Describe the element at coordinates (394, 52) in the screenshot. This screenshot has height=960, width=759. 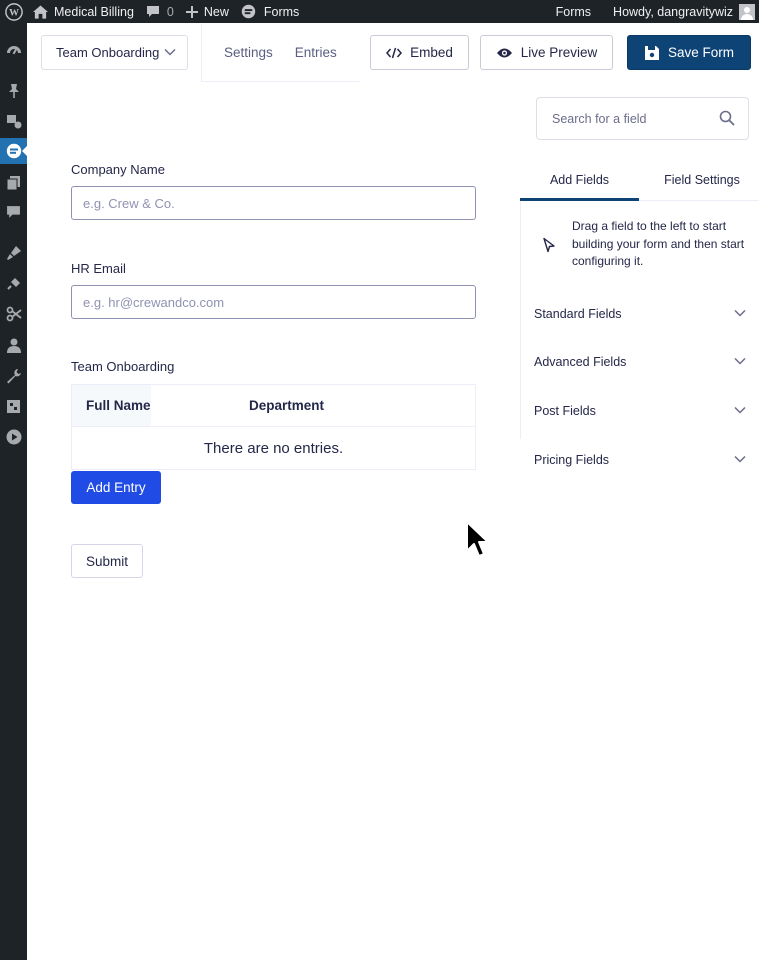
I see `code-icon` at that location.